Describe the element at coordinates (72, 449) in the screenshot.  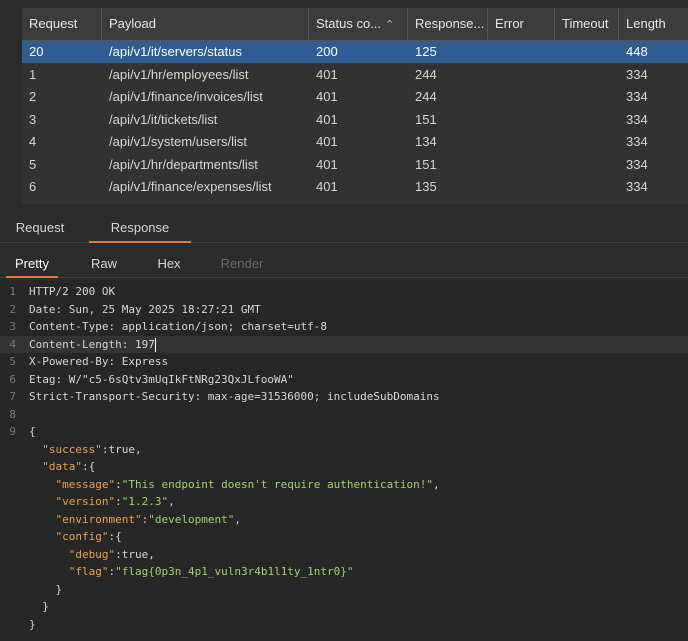
I see `code-token: "success"` at that location.